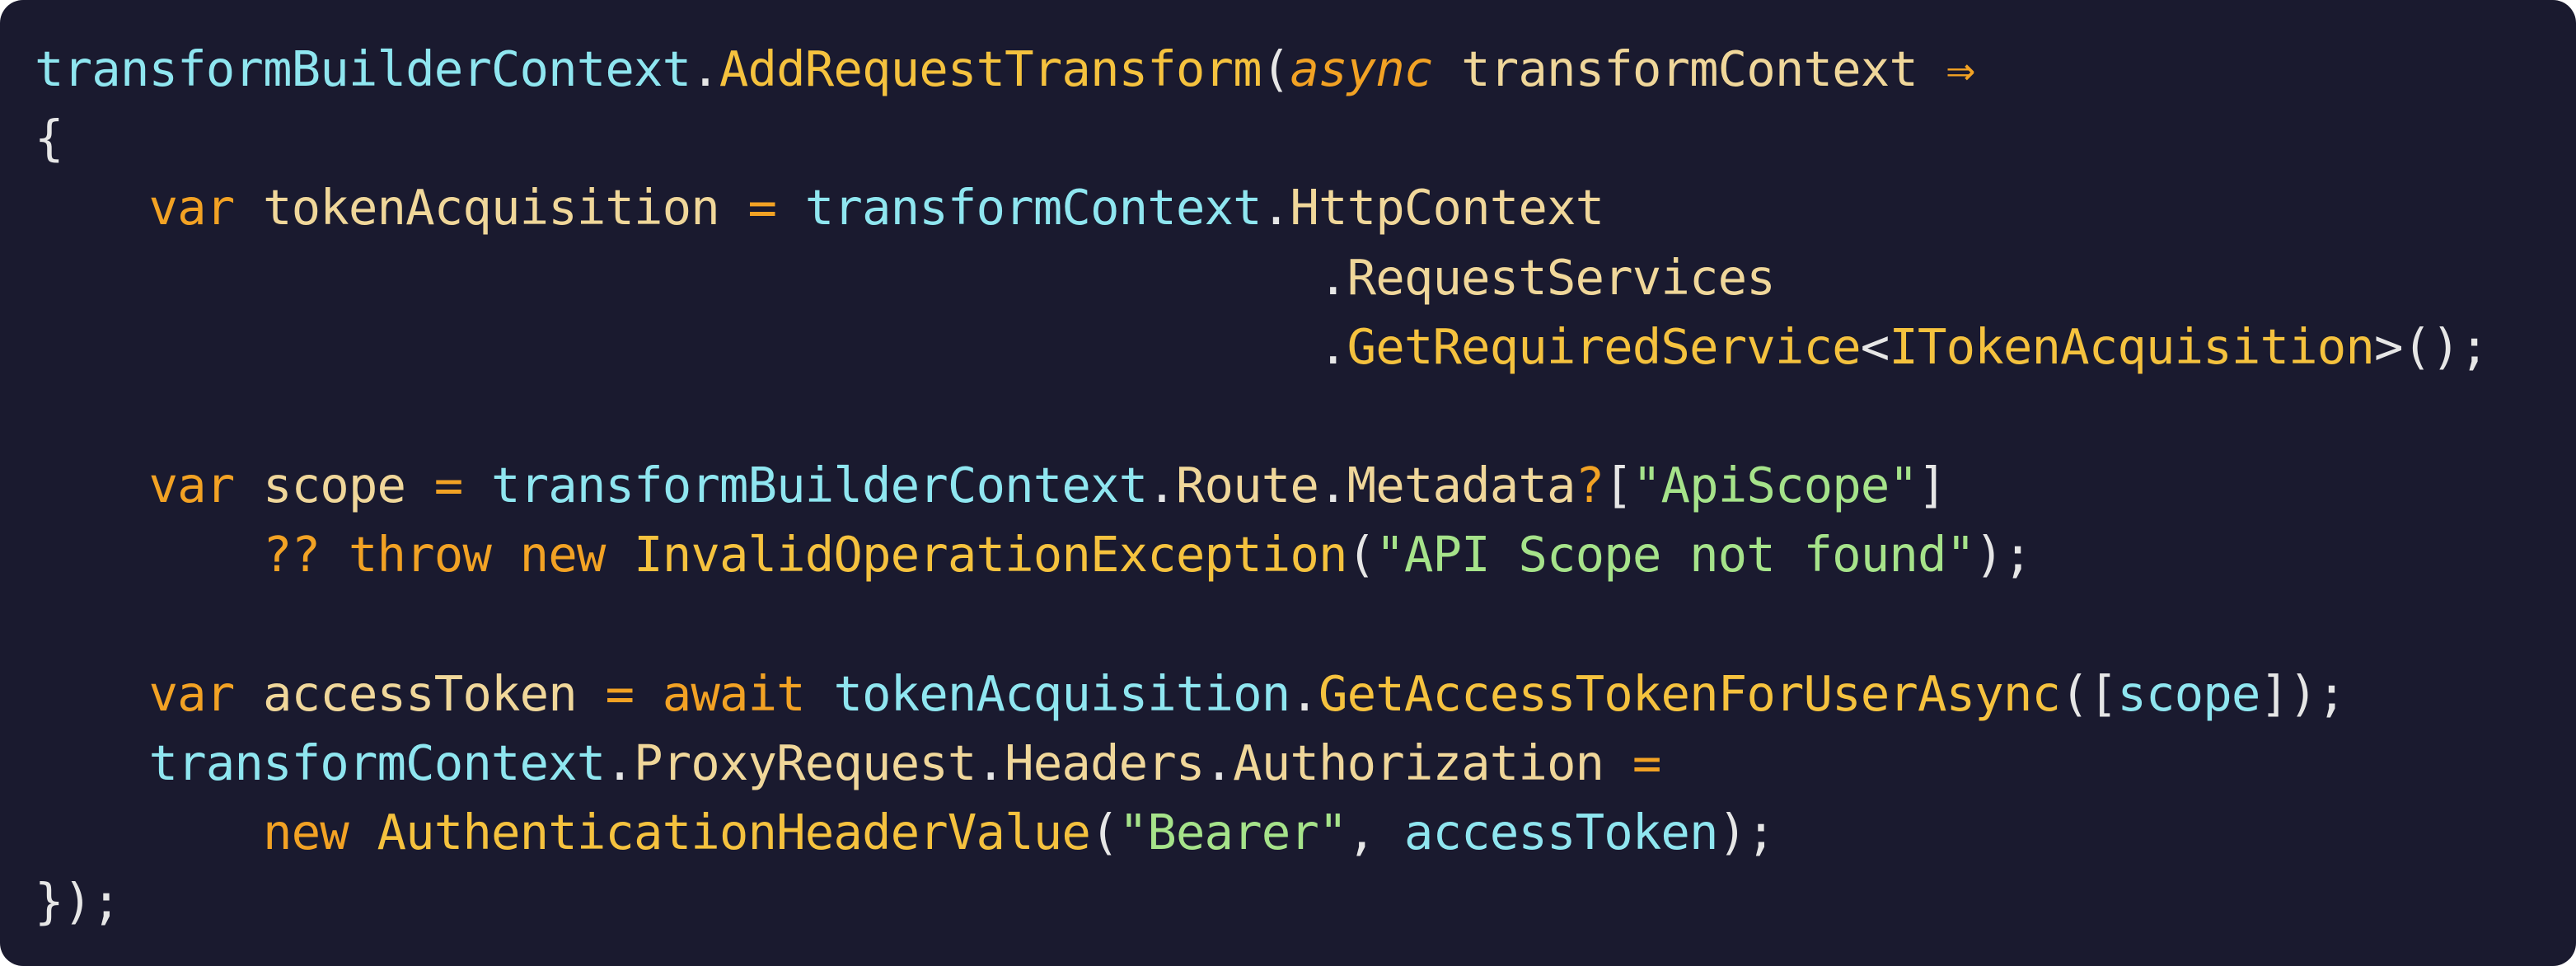  I want to click on code-token-property: transformContext, so click(1689, 68).